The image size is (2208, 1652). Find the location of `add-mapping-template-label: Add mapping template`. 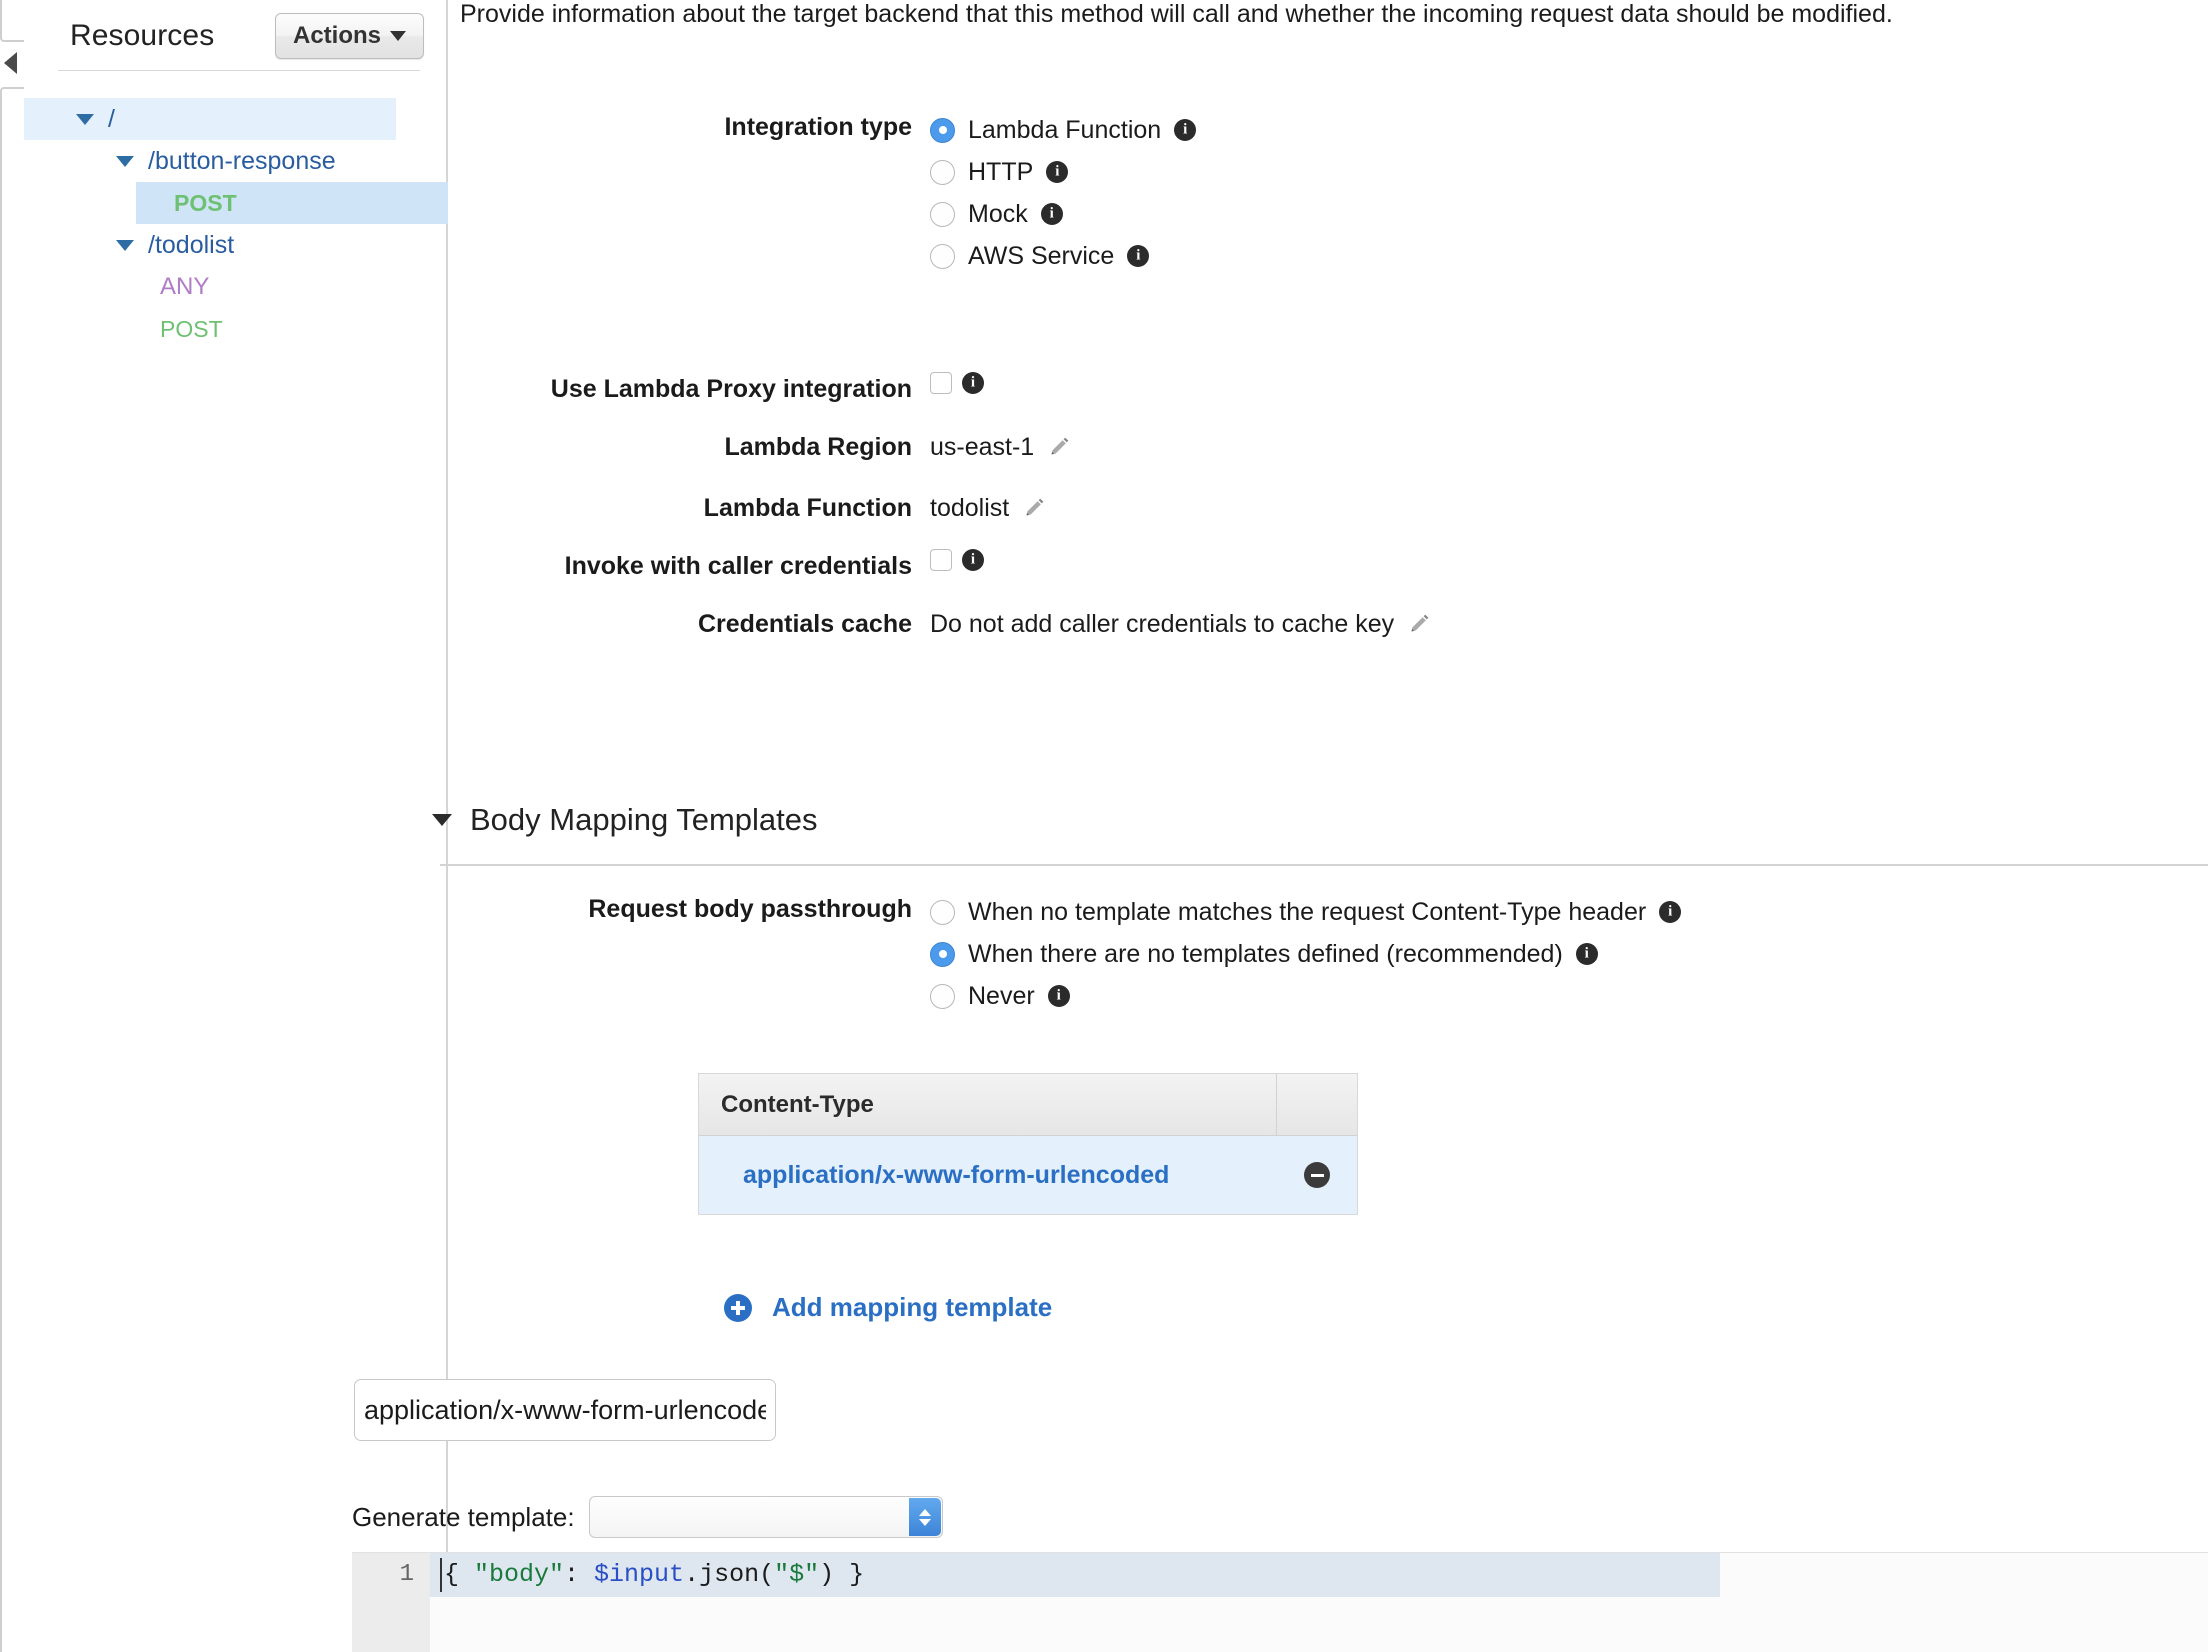

add-mapping-template-label: Add mapping template is located at coordinates (912, 1307).